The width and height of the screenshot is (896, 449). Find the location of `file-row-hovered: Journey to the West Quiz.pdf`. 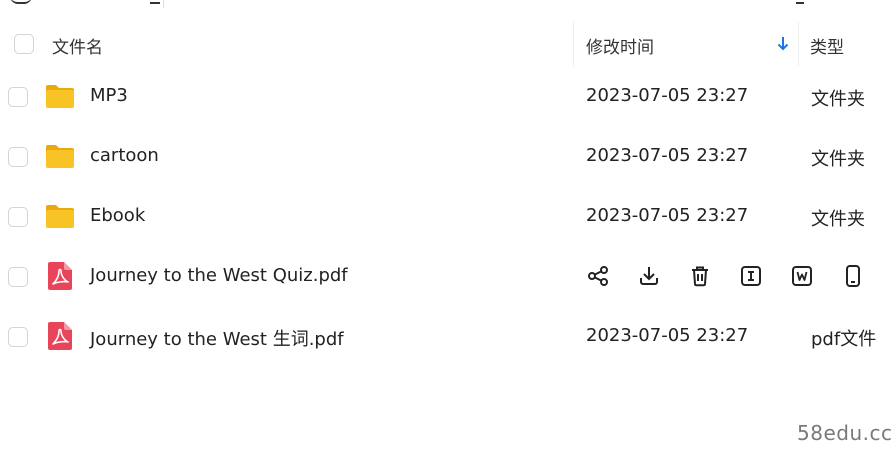

file-row-hovered: Journey to the West Quiz.pdf is located at coordinates (448, 277).